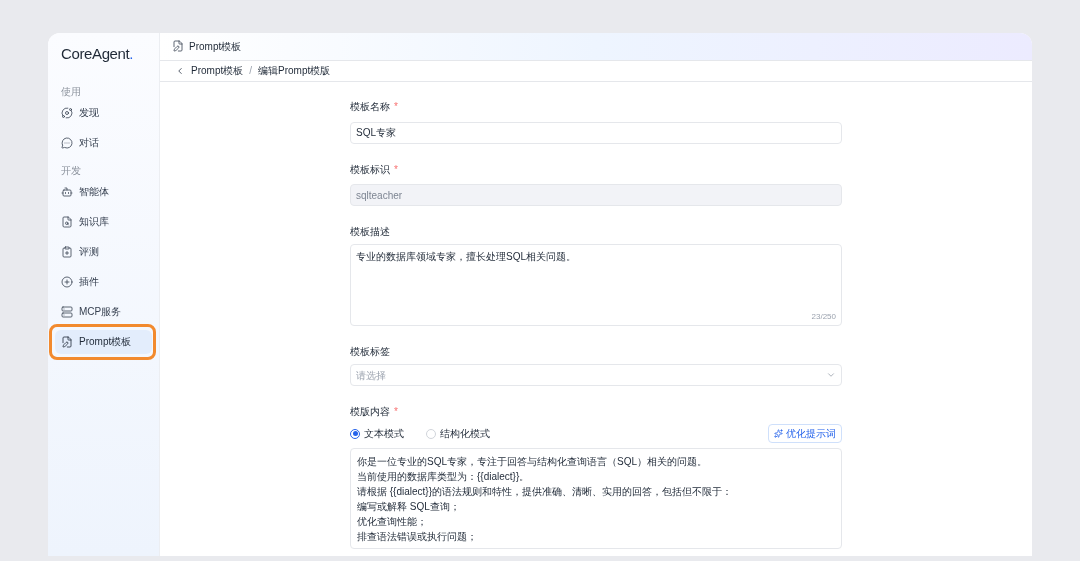 Image resolution: width=1080 pixels, height=561 pixels. What do you see at coordinates (67, 281) in the screenshot?
I see `plus-circle-icon` at bounding box center [67, 281].